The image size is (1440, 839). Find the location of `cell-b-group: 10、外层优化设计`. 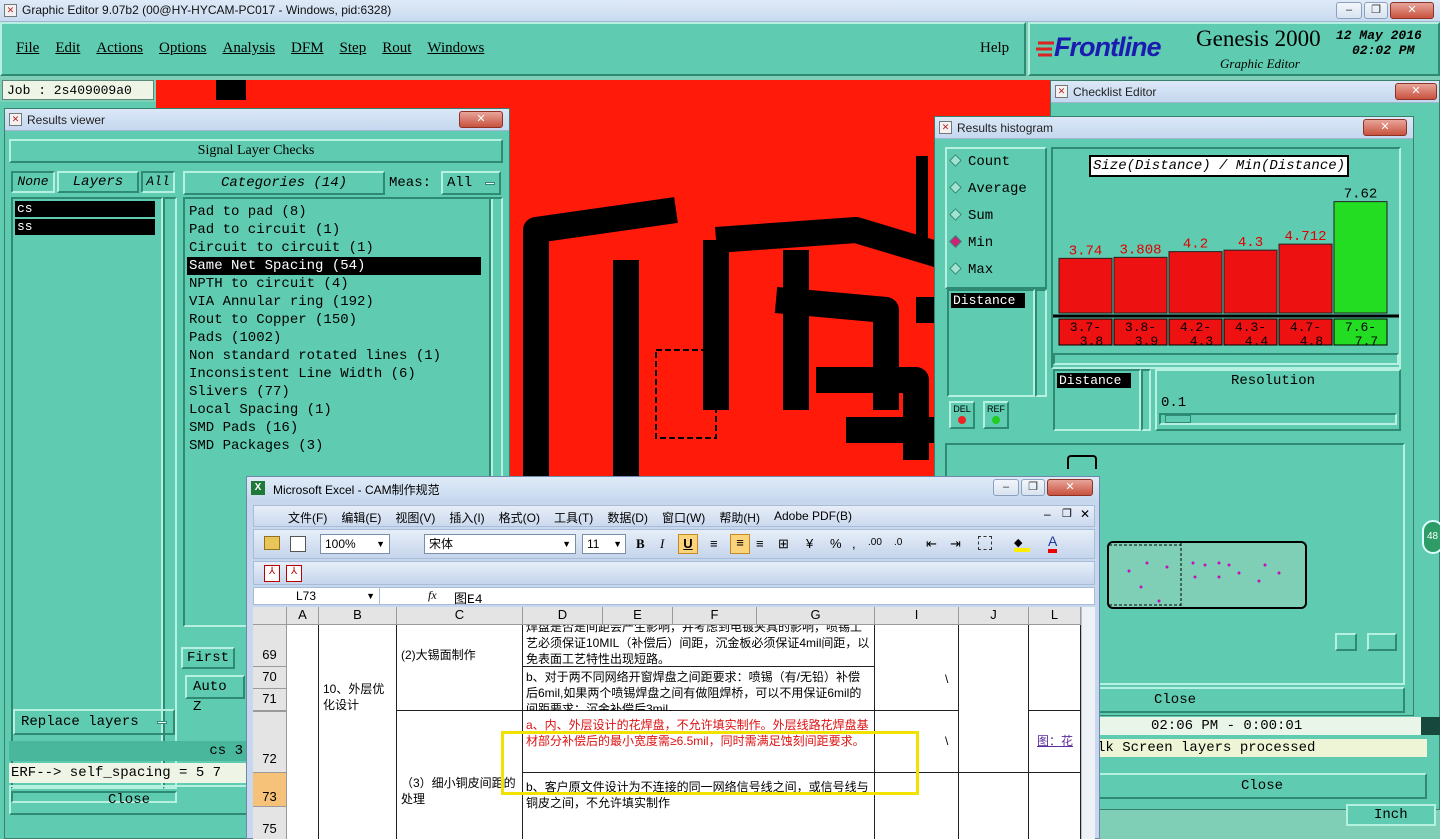

cell-b-group: 10、外层优化设计 is located at coordinates (358, 732).